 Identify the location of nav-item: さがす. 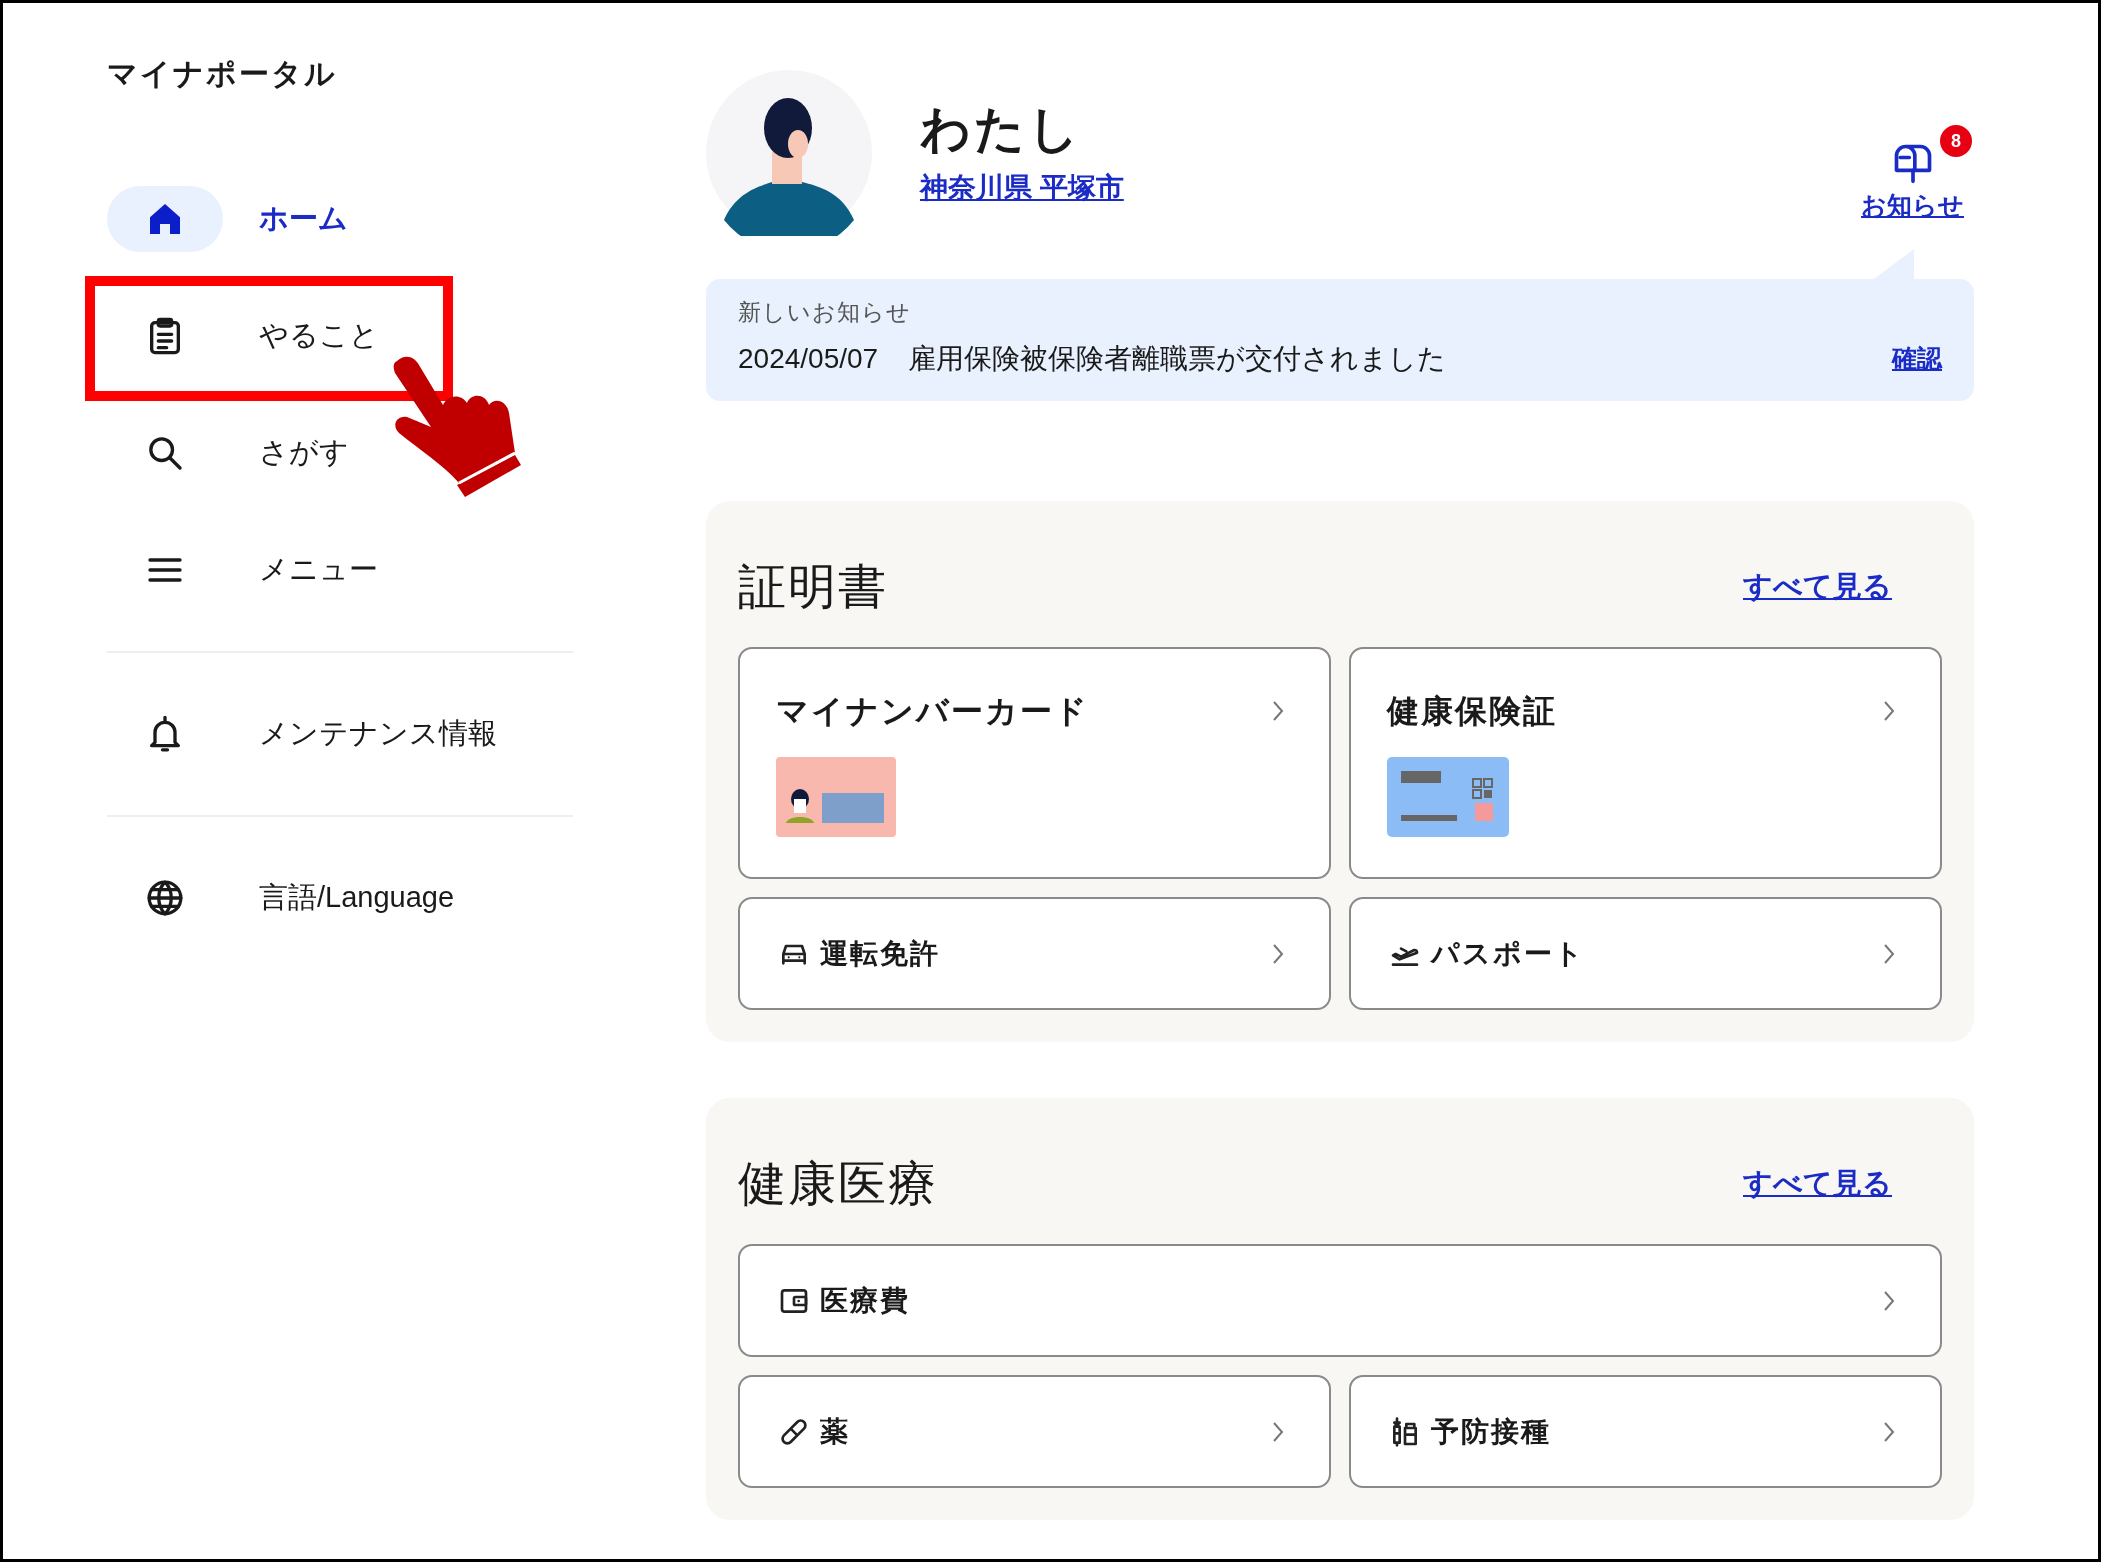
(228, 453).